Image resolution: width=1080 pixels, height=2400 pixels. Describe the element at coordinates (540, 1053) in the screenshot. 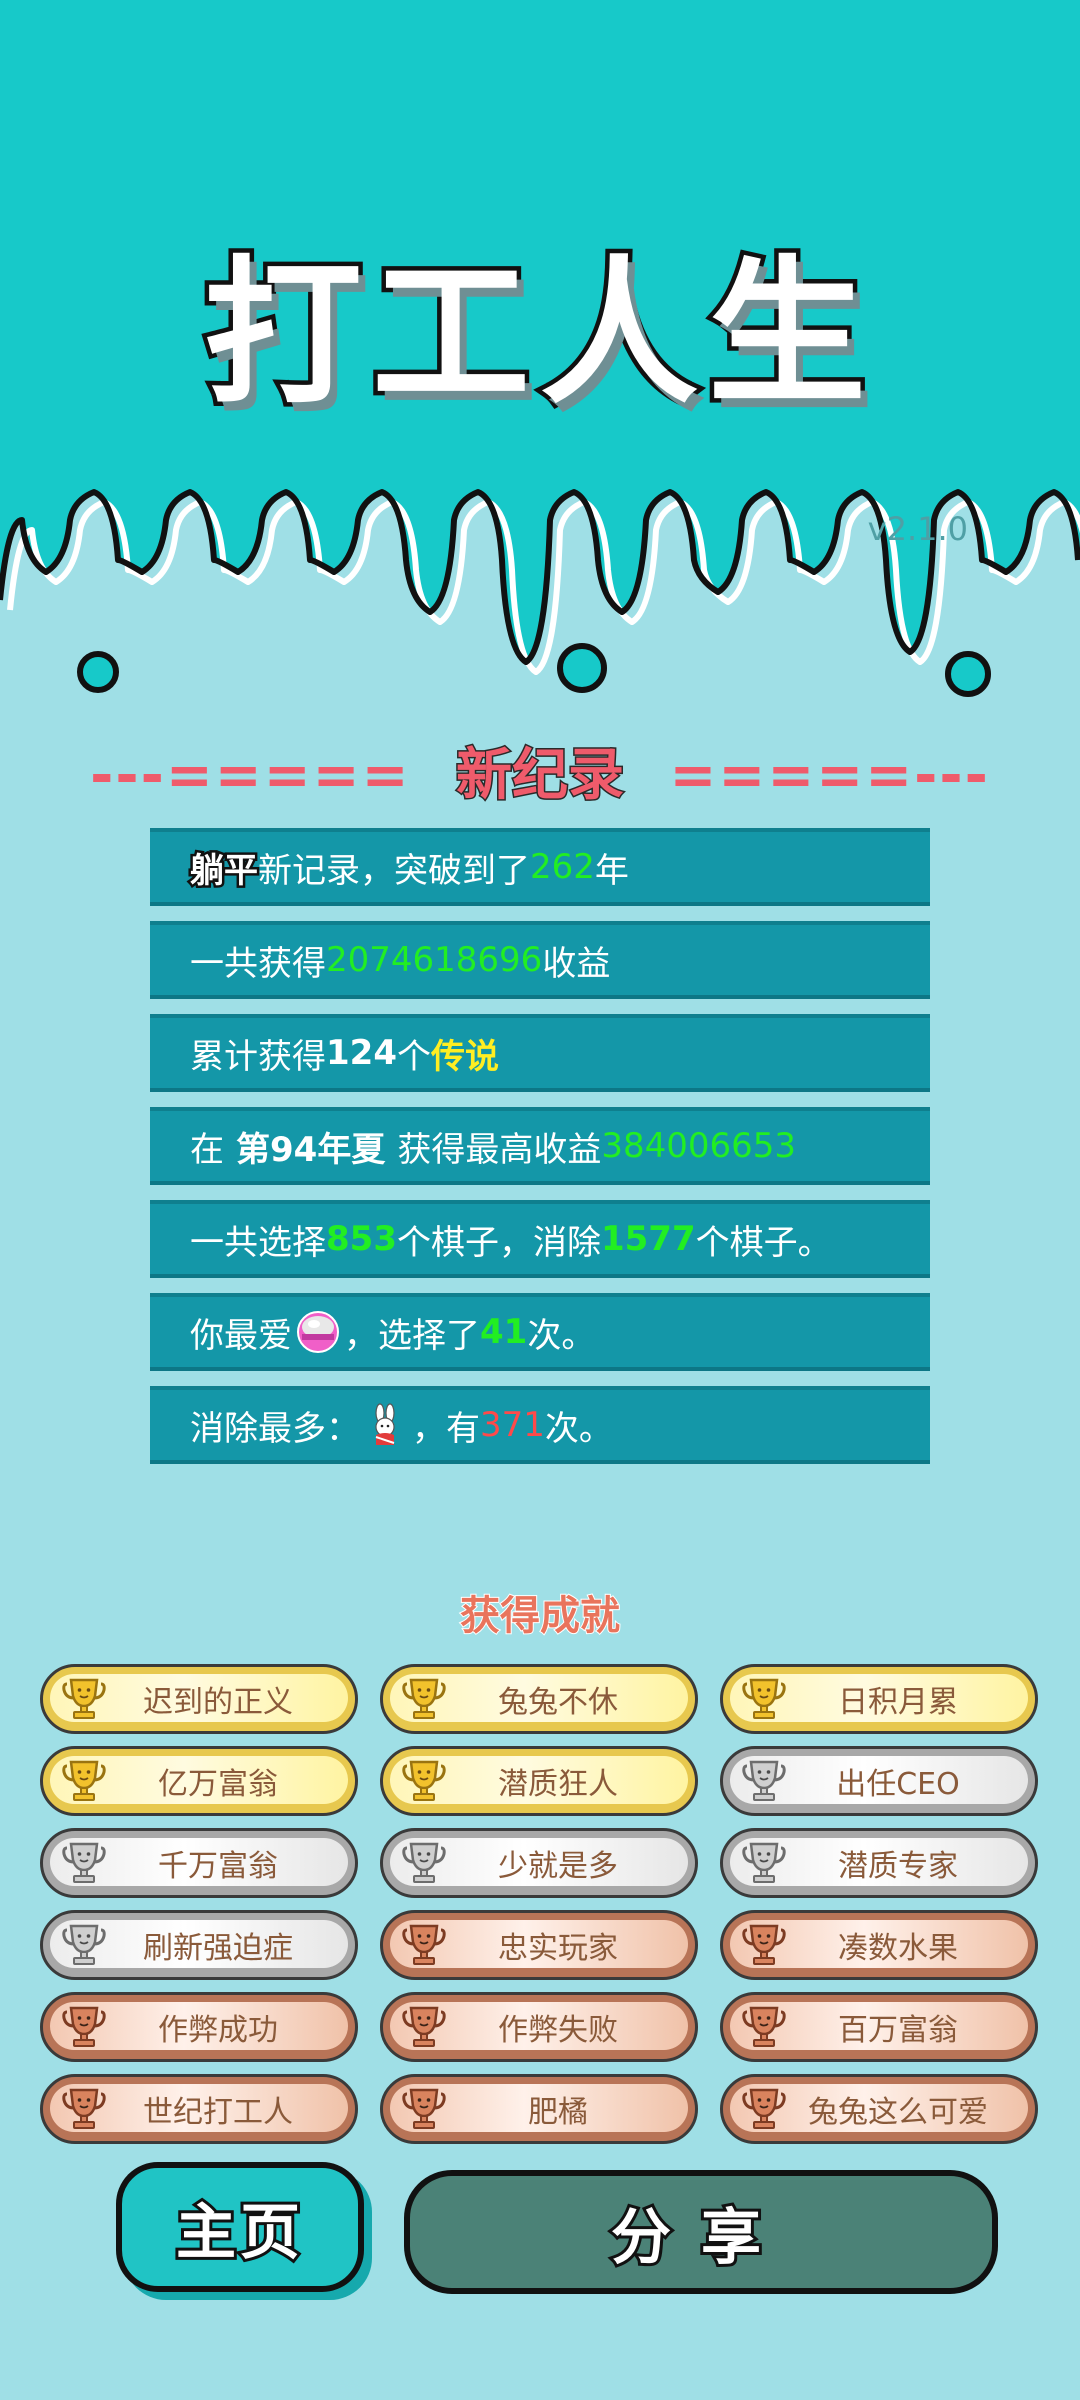

I see `stat-row-legend-count: 累计获得 124 个 传说` at that location.